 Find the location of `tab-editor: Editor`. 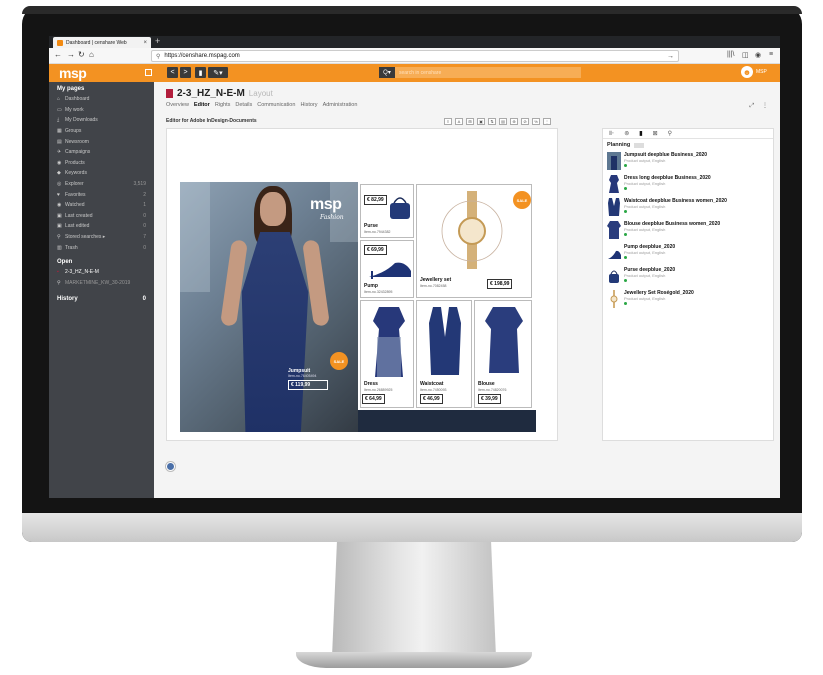

tab-editor: Editor is located at coordinates (202, 105).